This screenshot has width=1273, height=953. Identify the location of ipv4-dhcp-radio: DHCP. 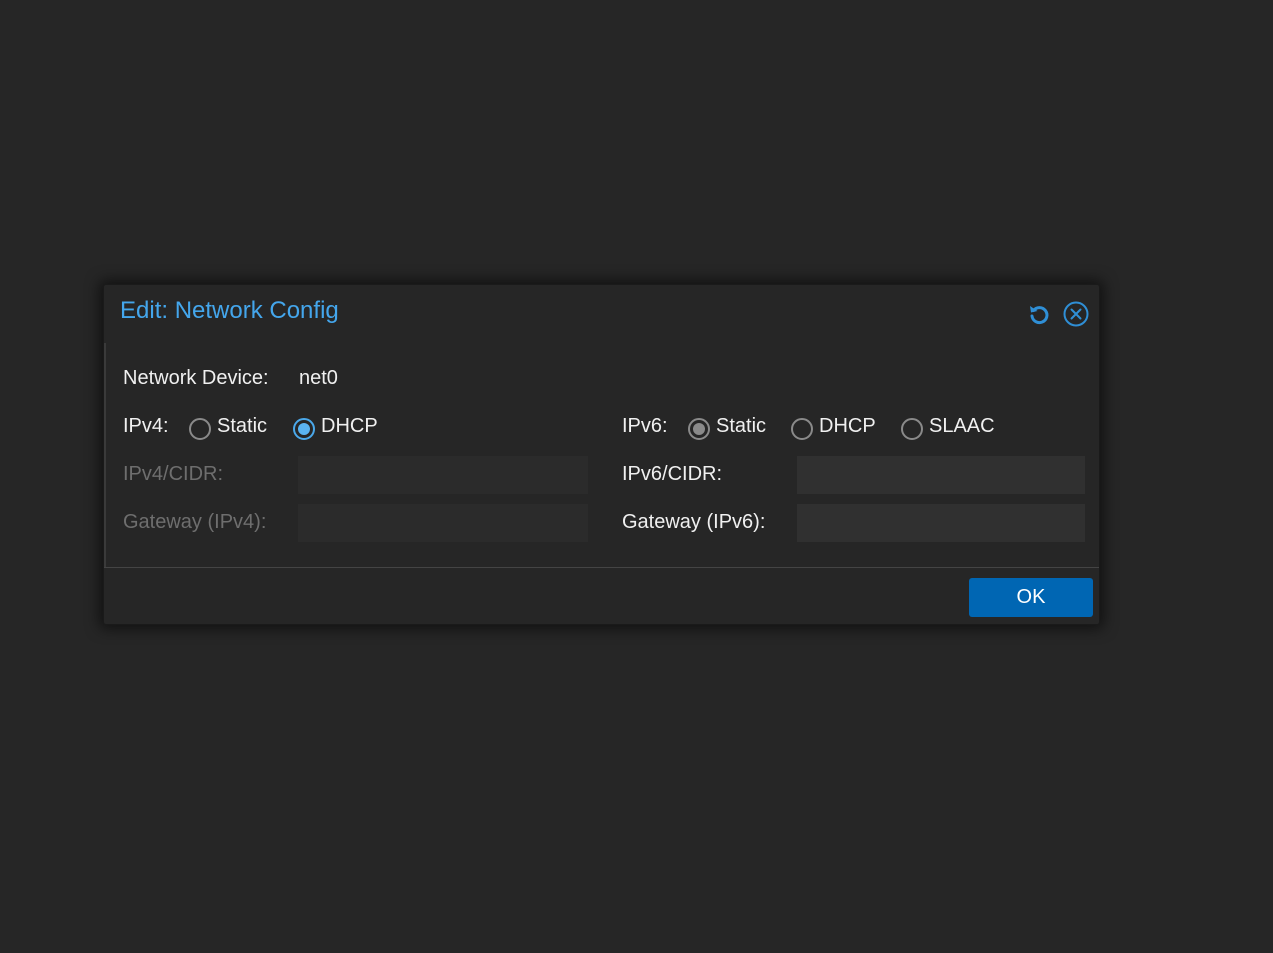
(335, 427).